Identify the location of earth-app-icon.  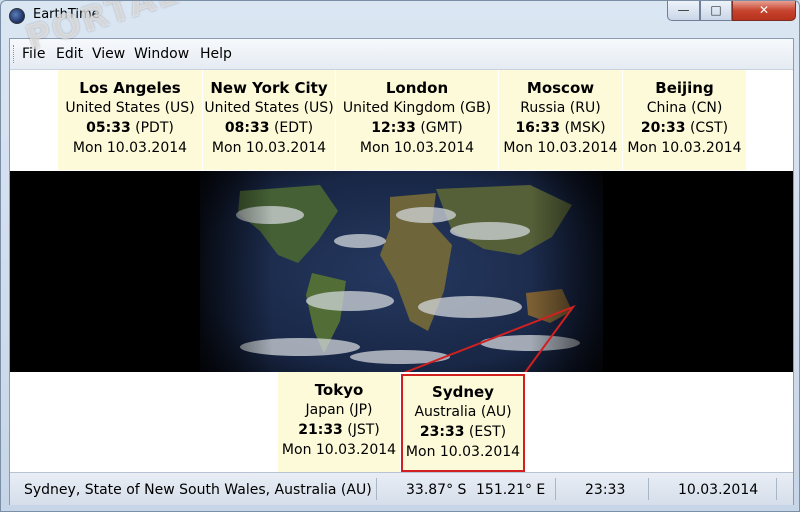
(17, 16).